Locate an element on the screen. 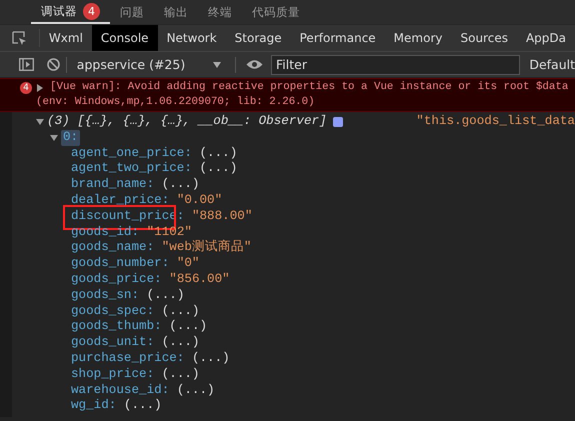 The image size is (575, 421). property-entry: goods_unit: (...) is located at coordinates (135, 343).